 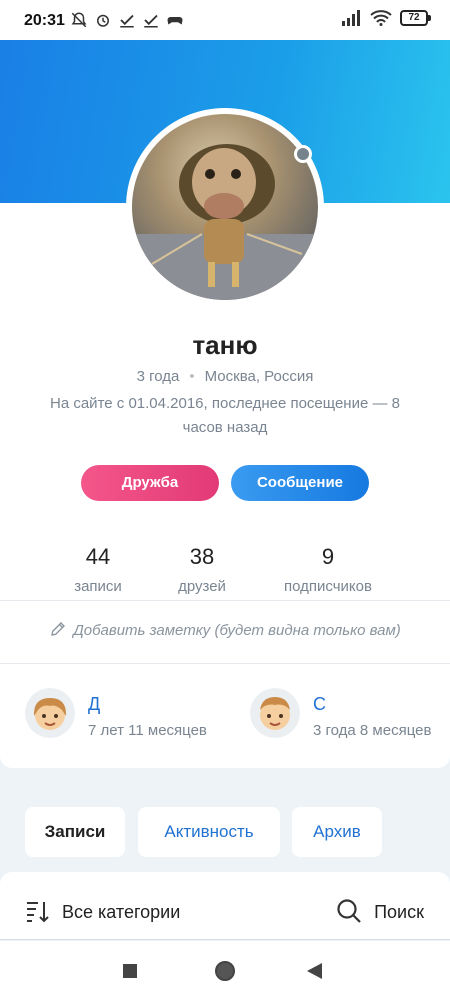 What do you see at coordinates (259, 376) in the screenshot?
I see `profile-location: Москва, Россия` at bounding box center [259, 376].